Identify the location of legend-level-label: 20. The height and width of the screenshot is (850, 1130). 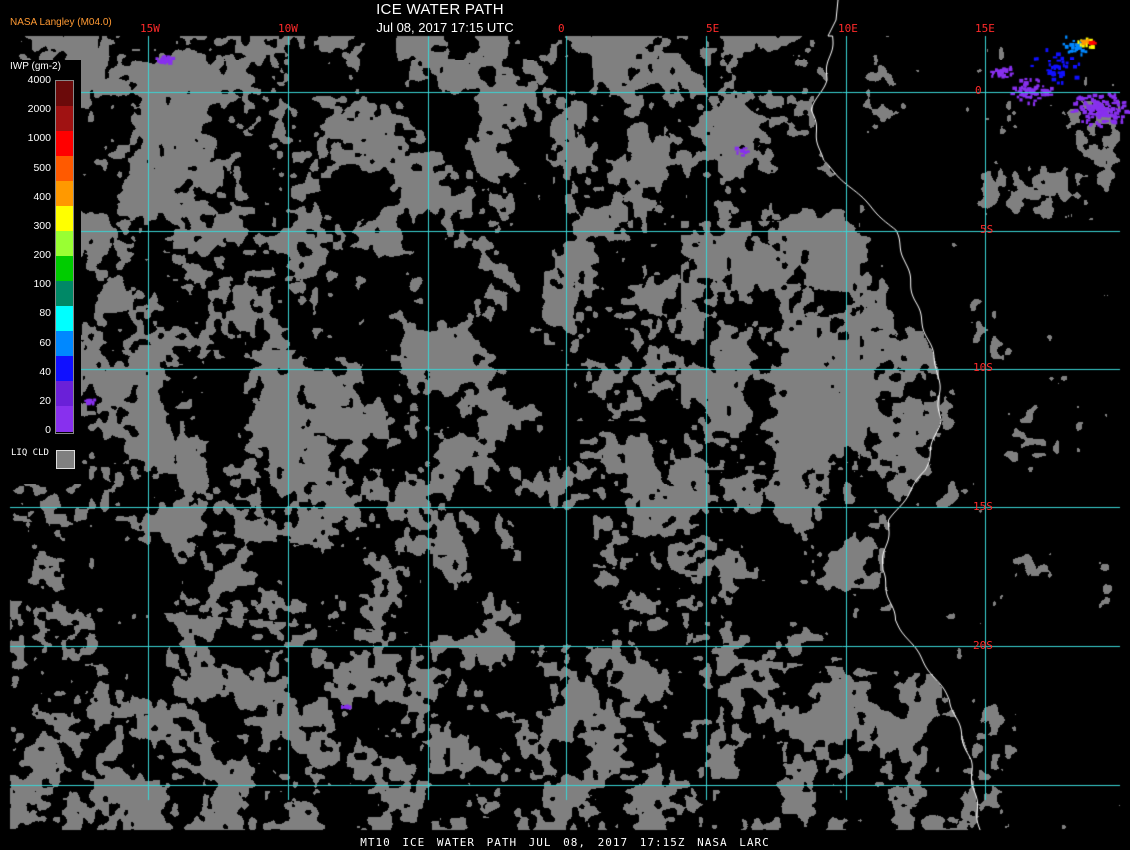
(45, 400).